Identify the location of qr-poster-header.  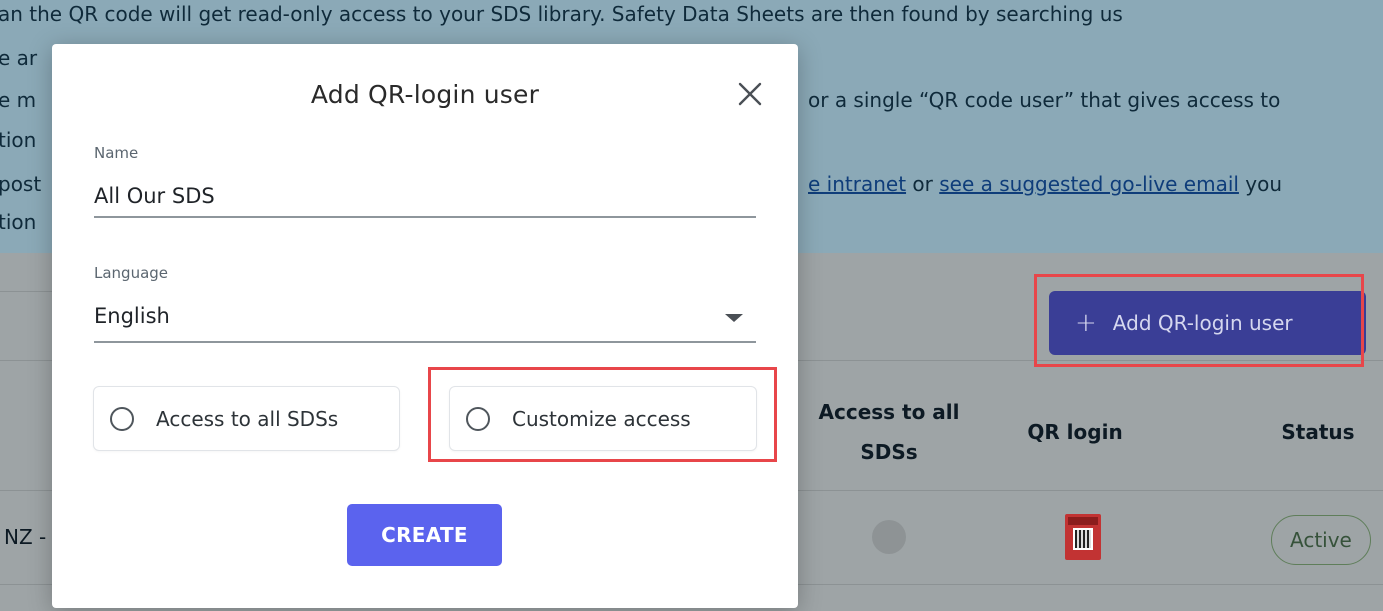
(1083, 521).